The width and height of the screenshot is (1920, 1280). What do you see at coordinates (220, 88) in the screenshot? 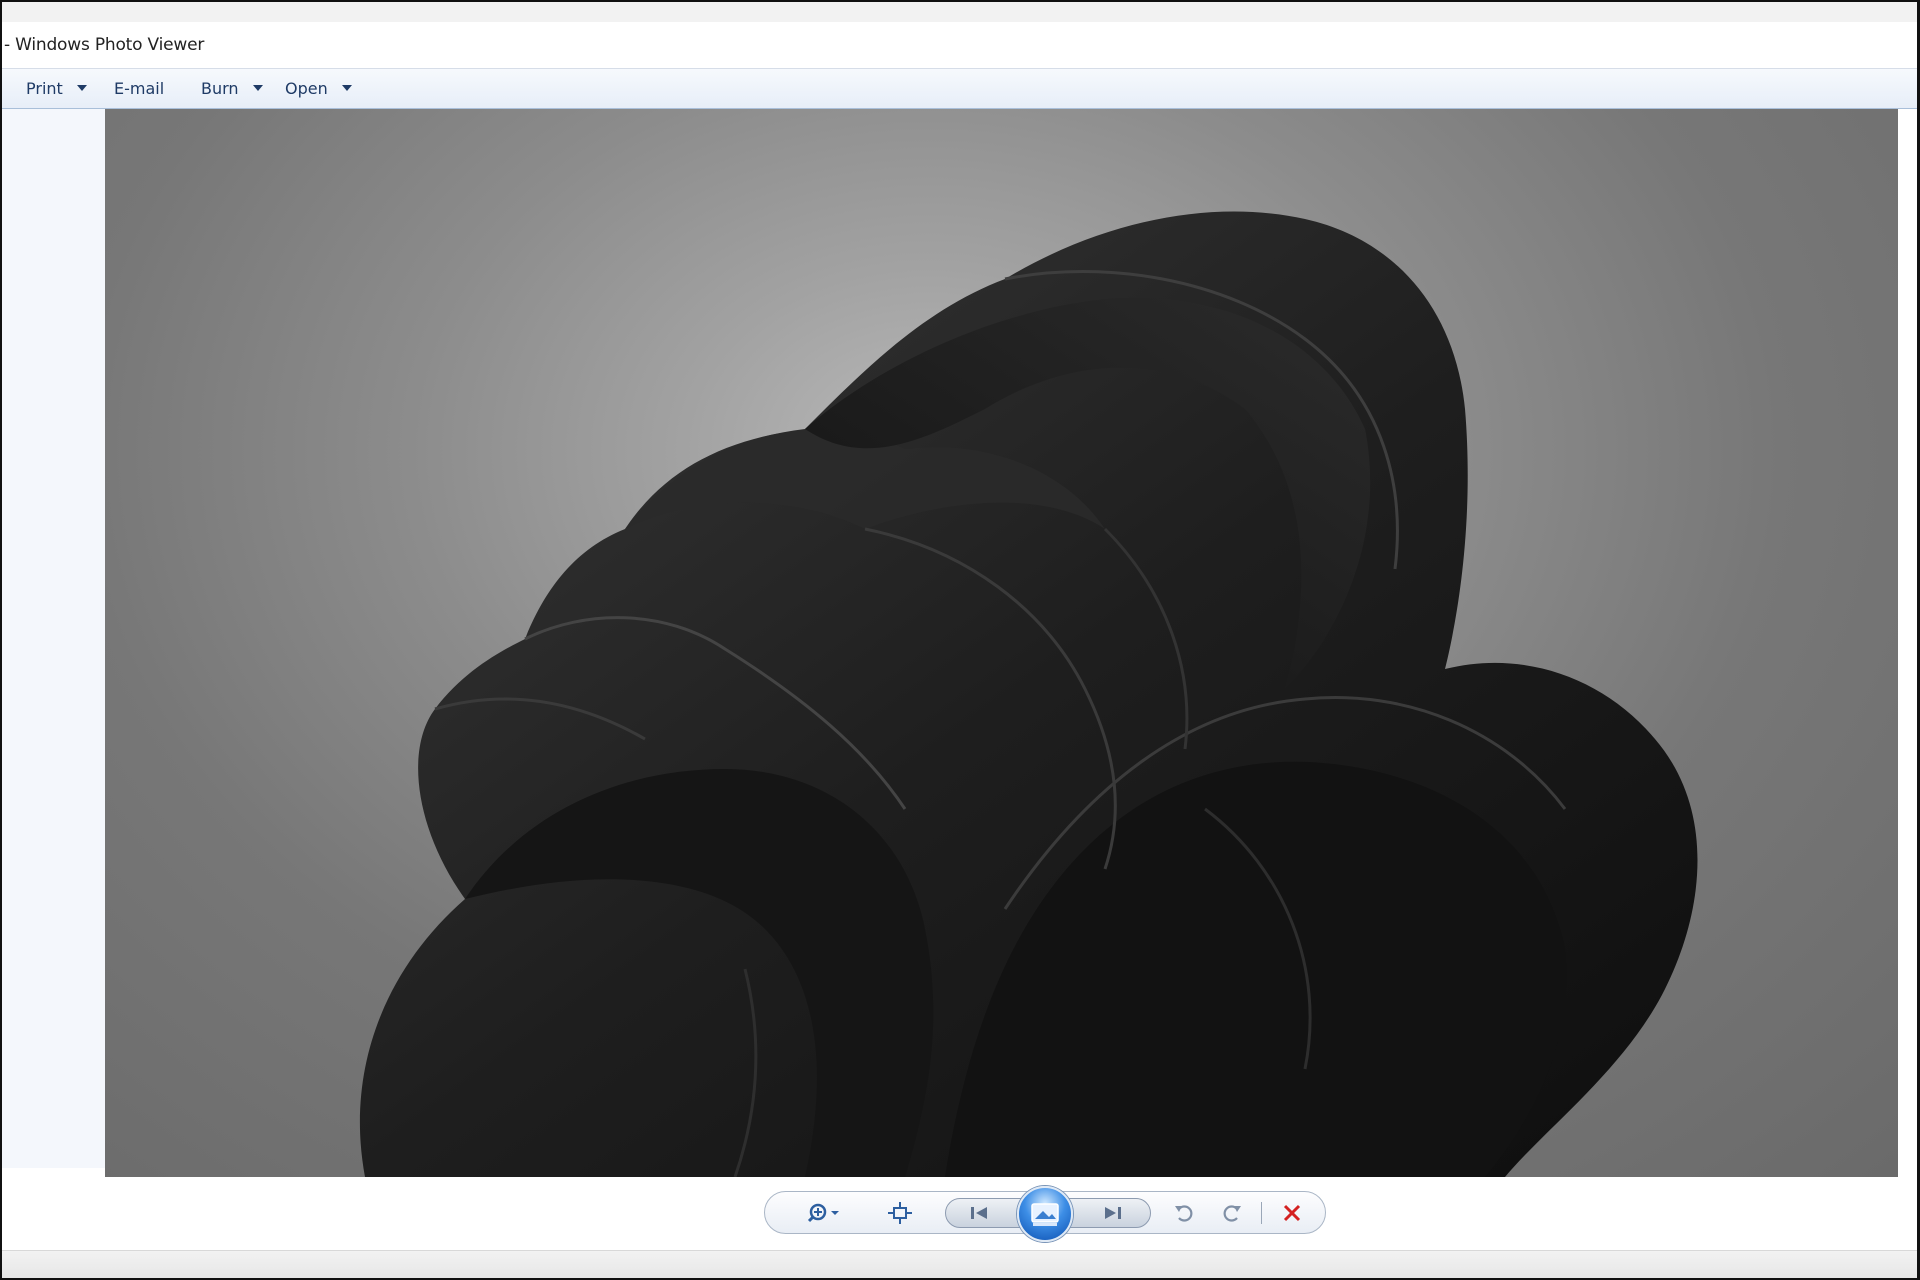
I see `burn-menu-label: Burn` at bounding box center [220, 88].